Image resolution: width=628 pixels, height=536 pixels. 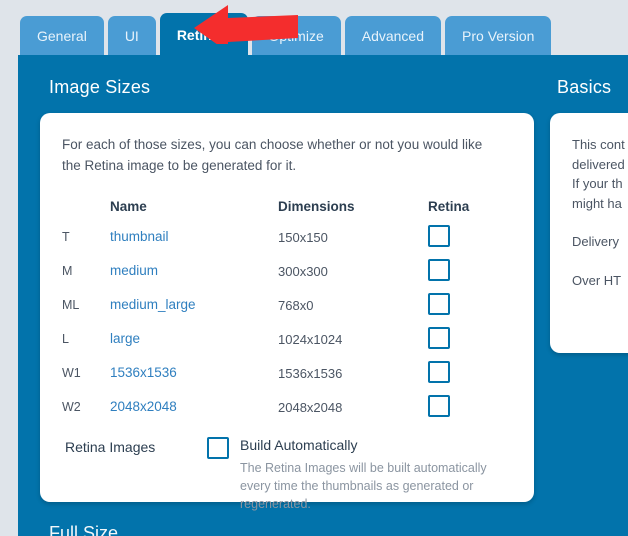 I want to click on retina-images-label: Retina Images, so click(x=110, y=447).